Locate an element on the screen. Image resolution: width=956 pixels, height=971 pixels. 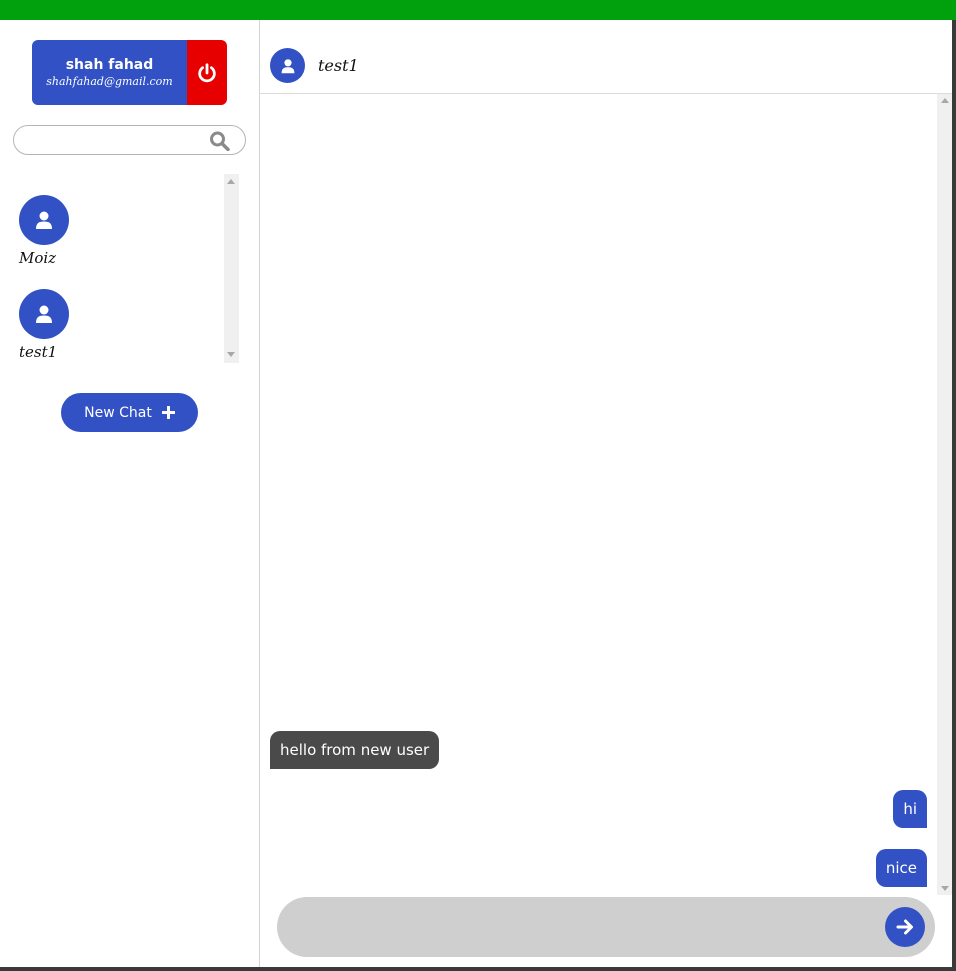
send-button is located at coordinates (905, 927).